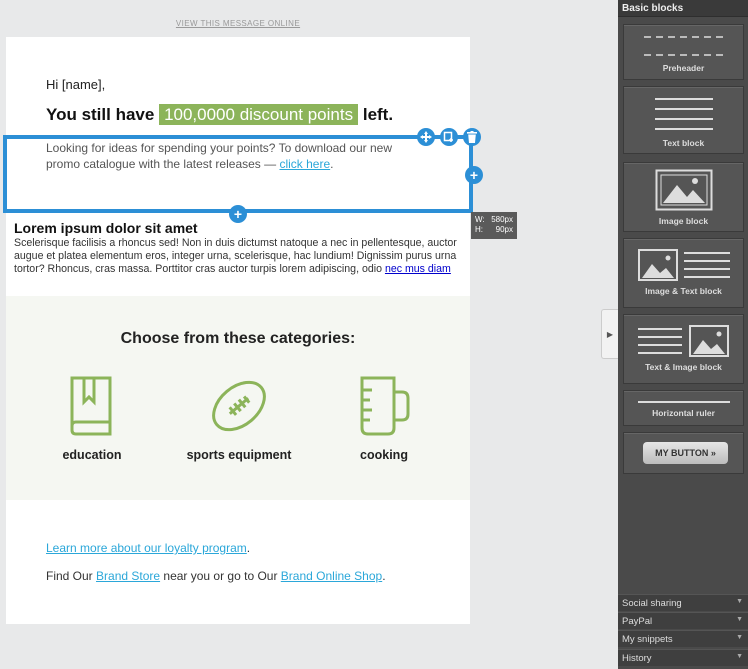 The width and height of the screenshot is (748, 669). What do you see at coordinates (472, 137) in the screenshot?
I see `trash-icon` at bounding box center [472, 137].